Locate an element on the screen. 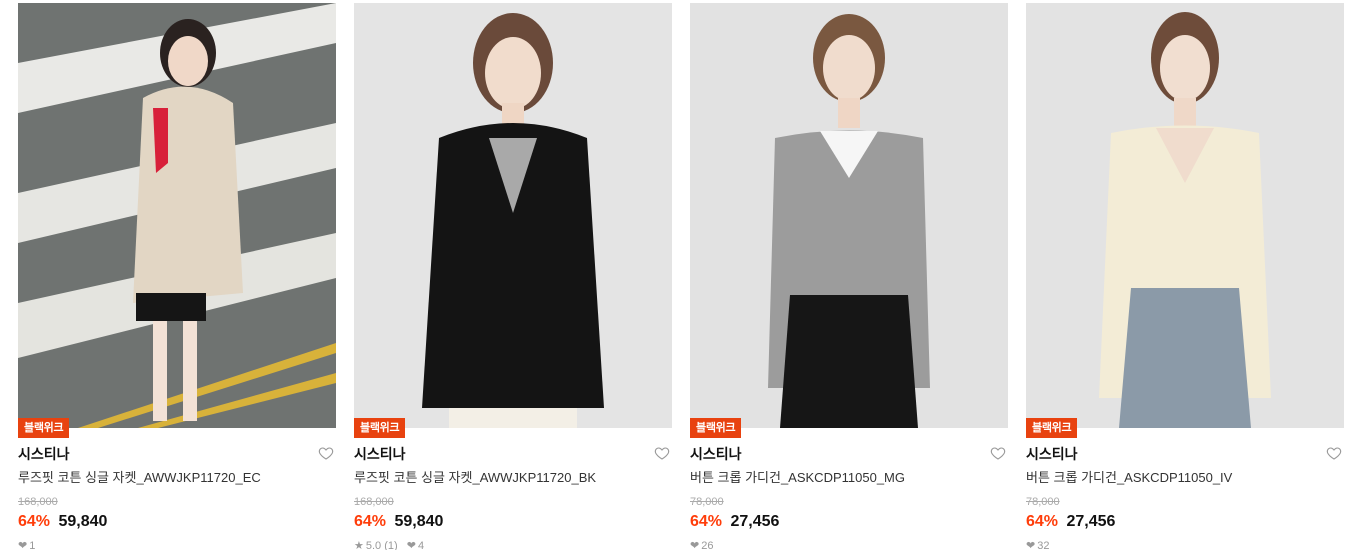 Image resolution: width=1353 pixels, height=550 pixels. product-name: 버튼 크롭 가디건_ASKCDP11050_IV is located at coordinates (1185, 478).